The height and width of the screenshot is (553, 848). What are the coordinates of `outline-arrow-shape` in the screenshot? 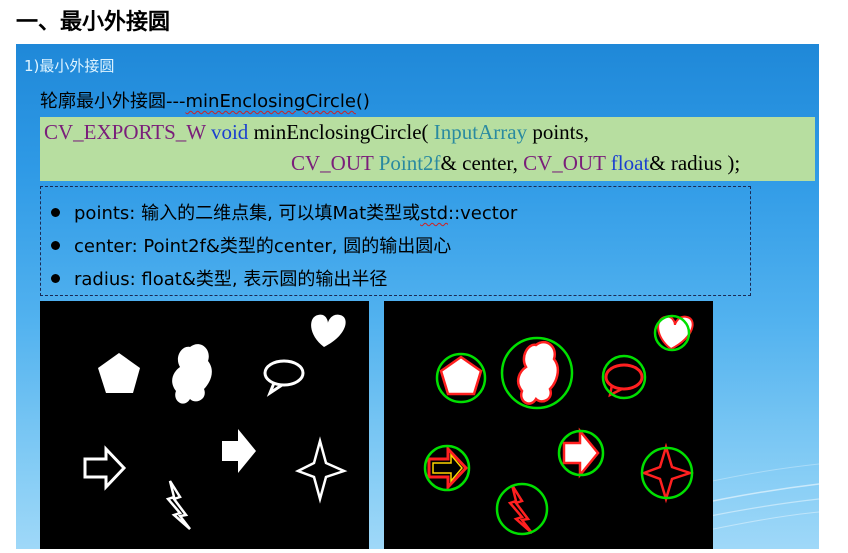 It's located at (105, 468).